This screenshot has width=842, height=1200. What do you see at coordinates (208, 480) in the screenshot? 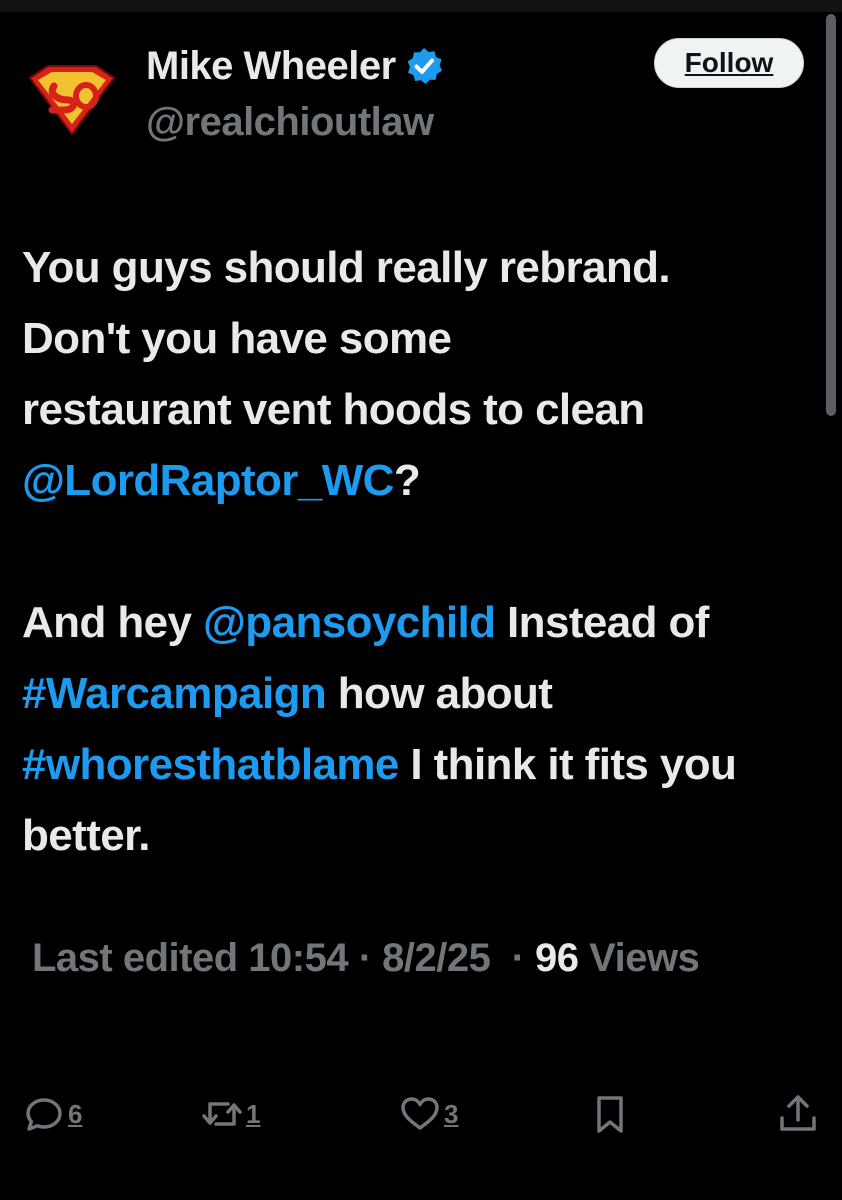
I see `mention-link-lordraptor: @LordRaptor_WC` at bounding box center [208, 480].